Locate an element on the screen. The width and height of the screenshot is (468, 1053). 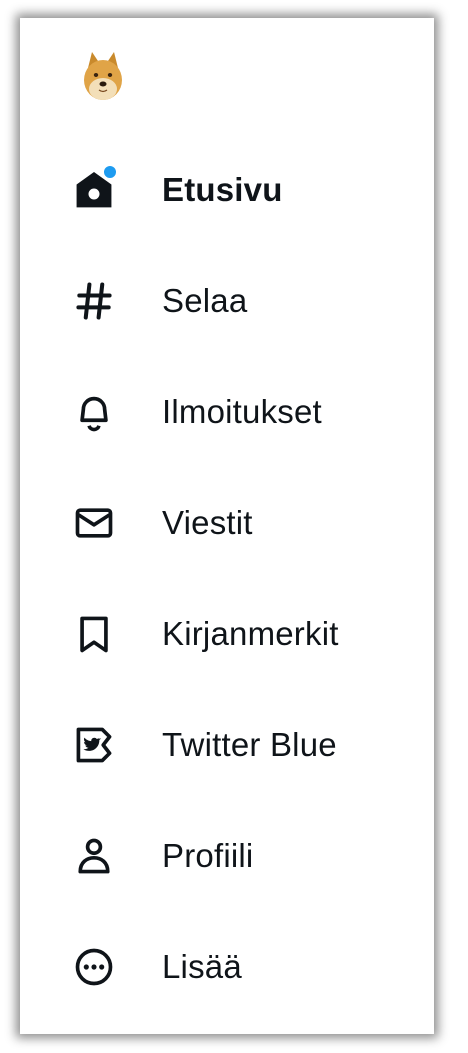
nav-label-messages: Viestit is located at coordinates (207, 522).